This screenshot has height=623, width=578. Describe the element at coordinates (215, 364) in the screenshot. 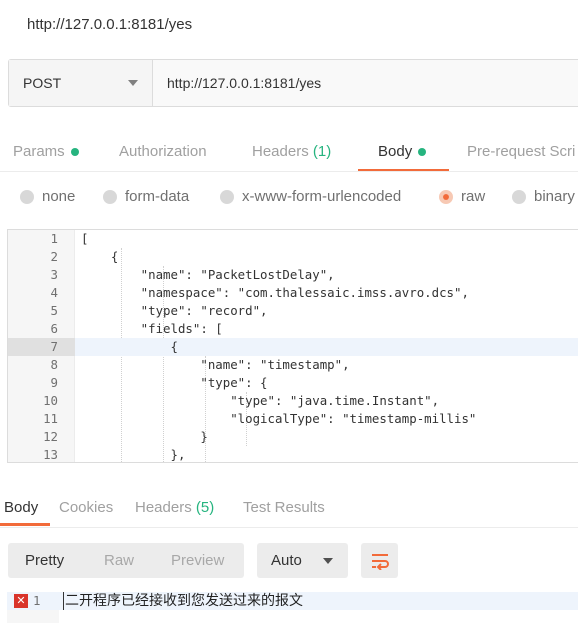

I see `code-text: "name": "timestamp",` at that location.